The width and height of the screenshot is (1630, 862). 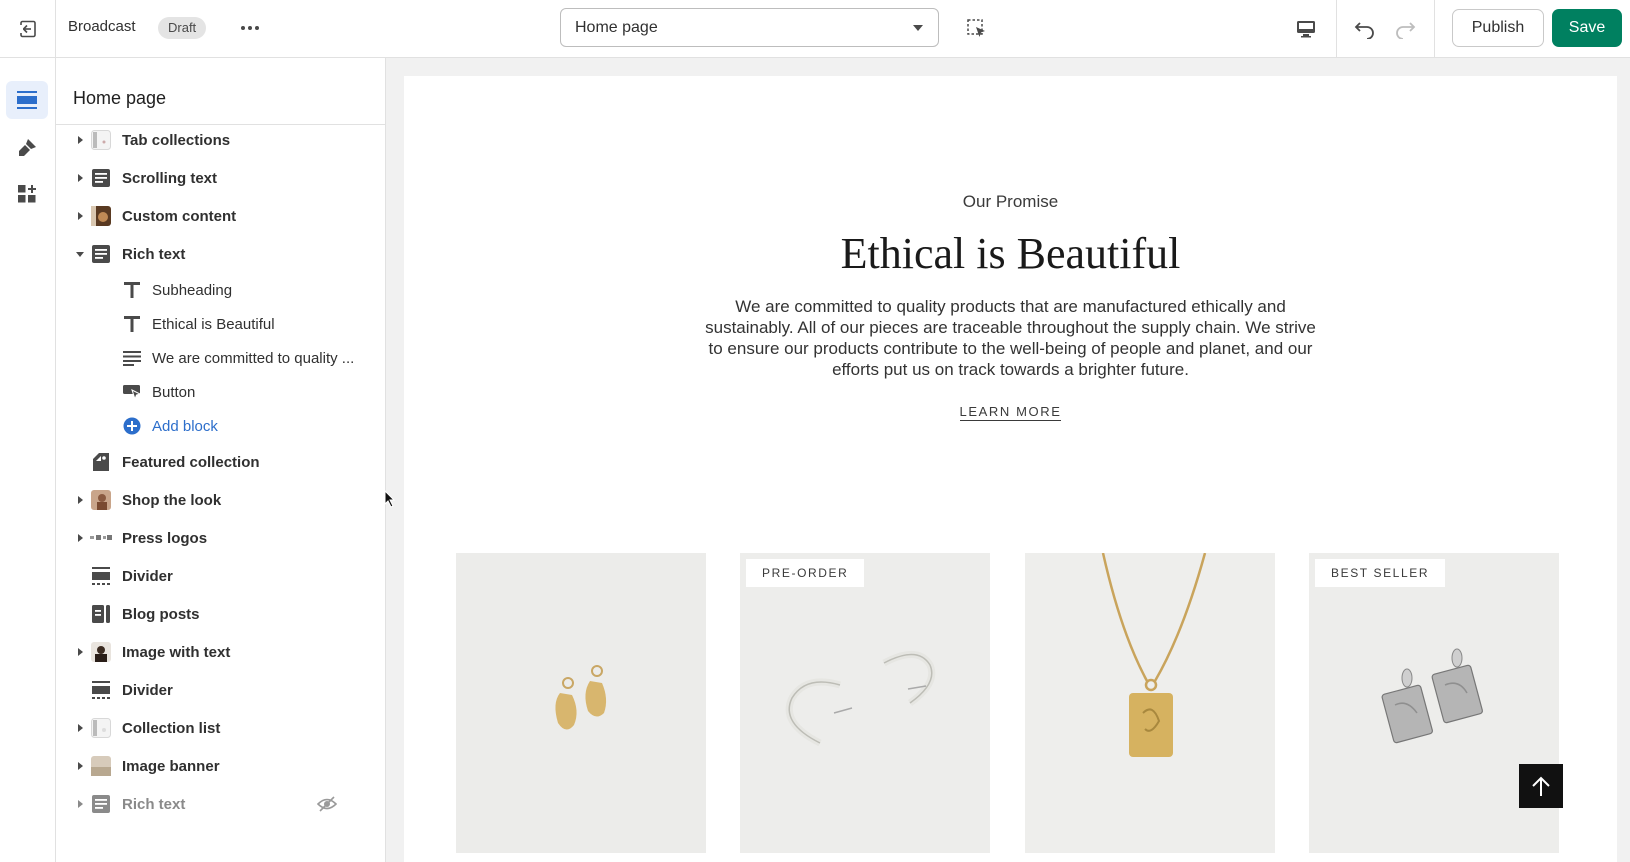 I want to click on sections-tab, so click(x=27, y=100).